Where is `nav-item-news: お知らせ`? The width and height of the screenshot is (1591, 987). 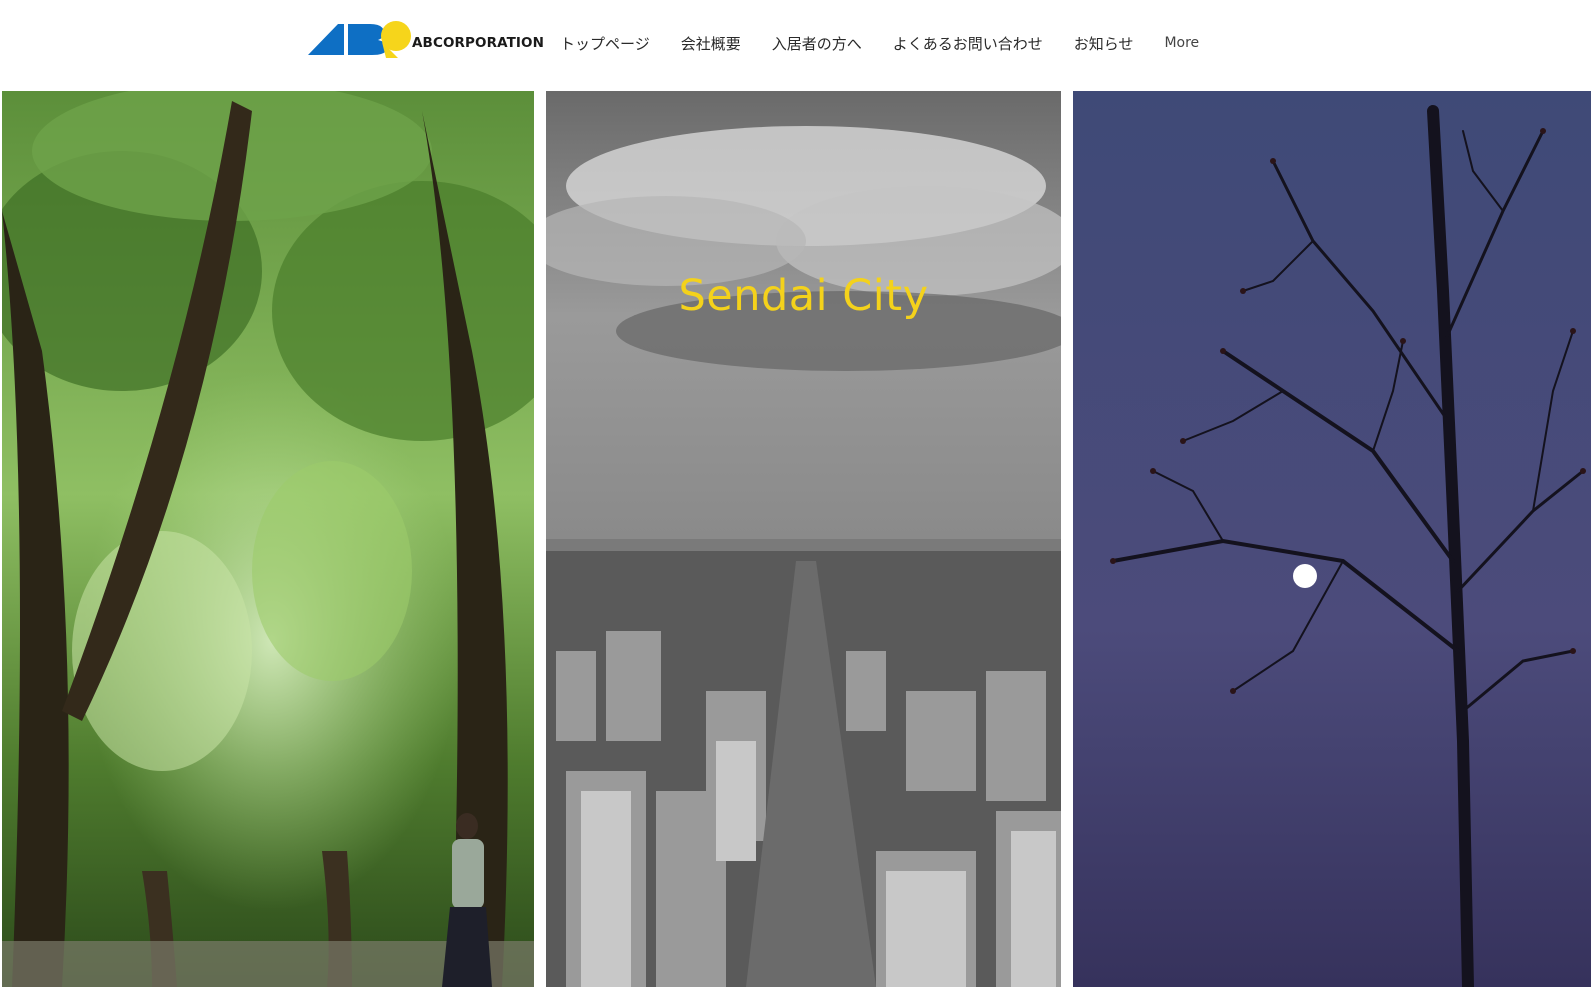
nav-item-news: お知らせ is located at coordinates (1104, 43).